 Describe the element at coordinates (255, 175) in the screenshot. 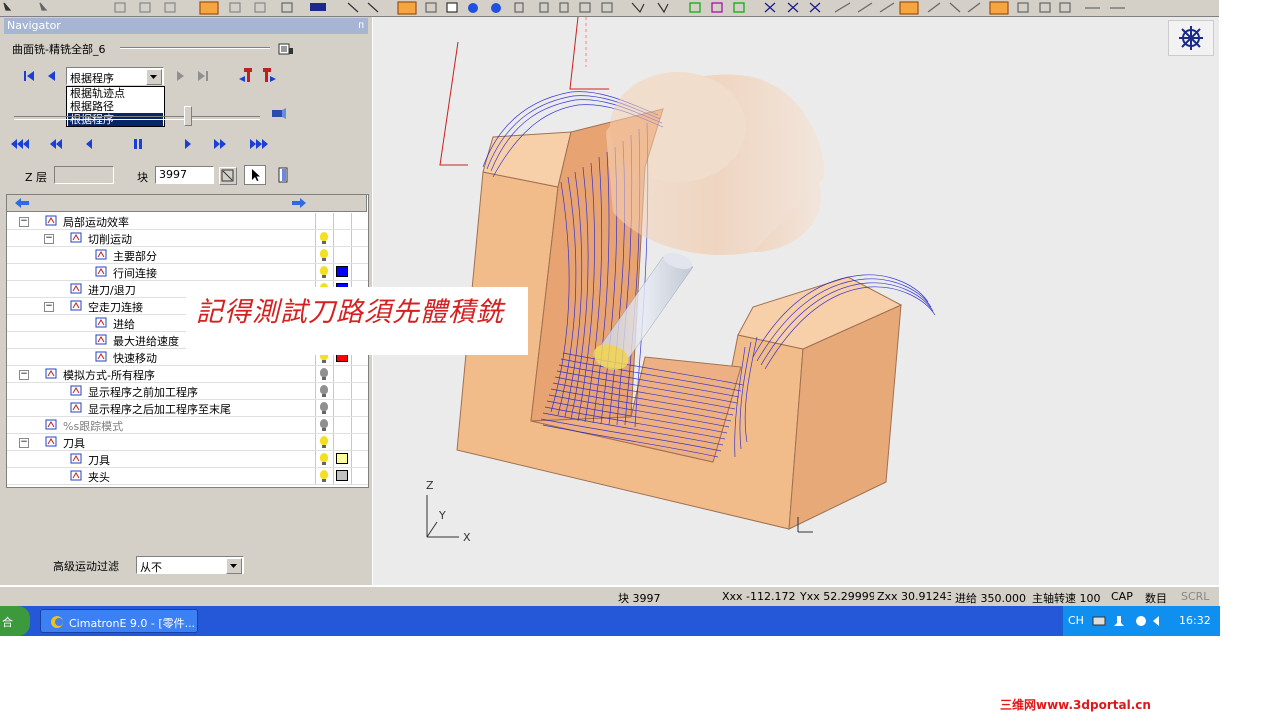

I see `select-pointer-button` at that location.